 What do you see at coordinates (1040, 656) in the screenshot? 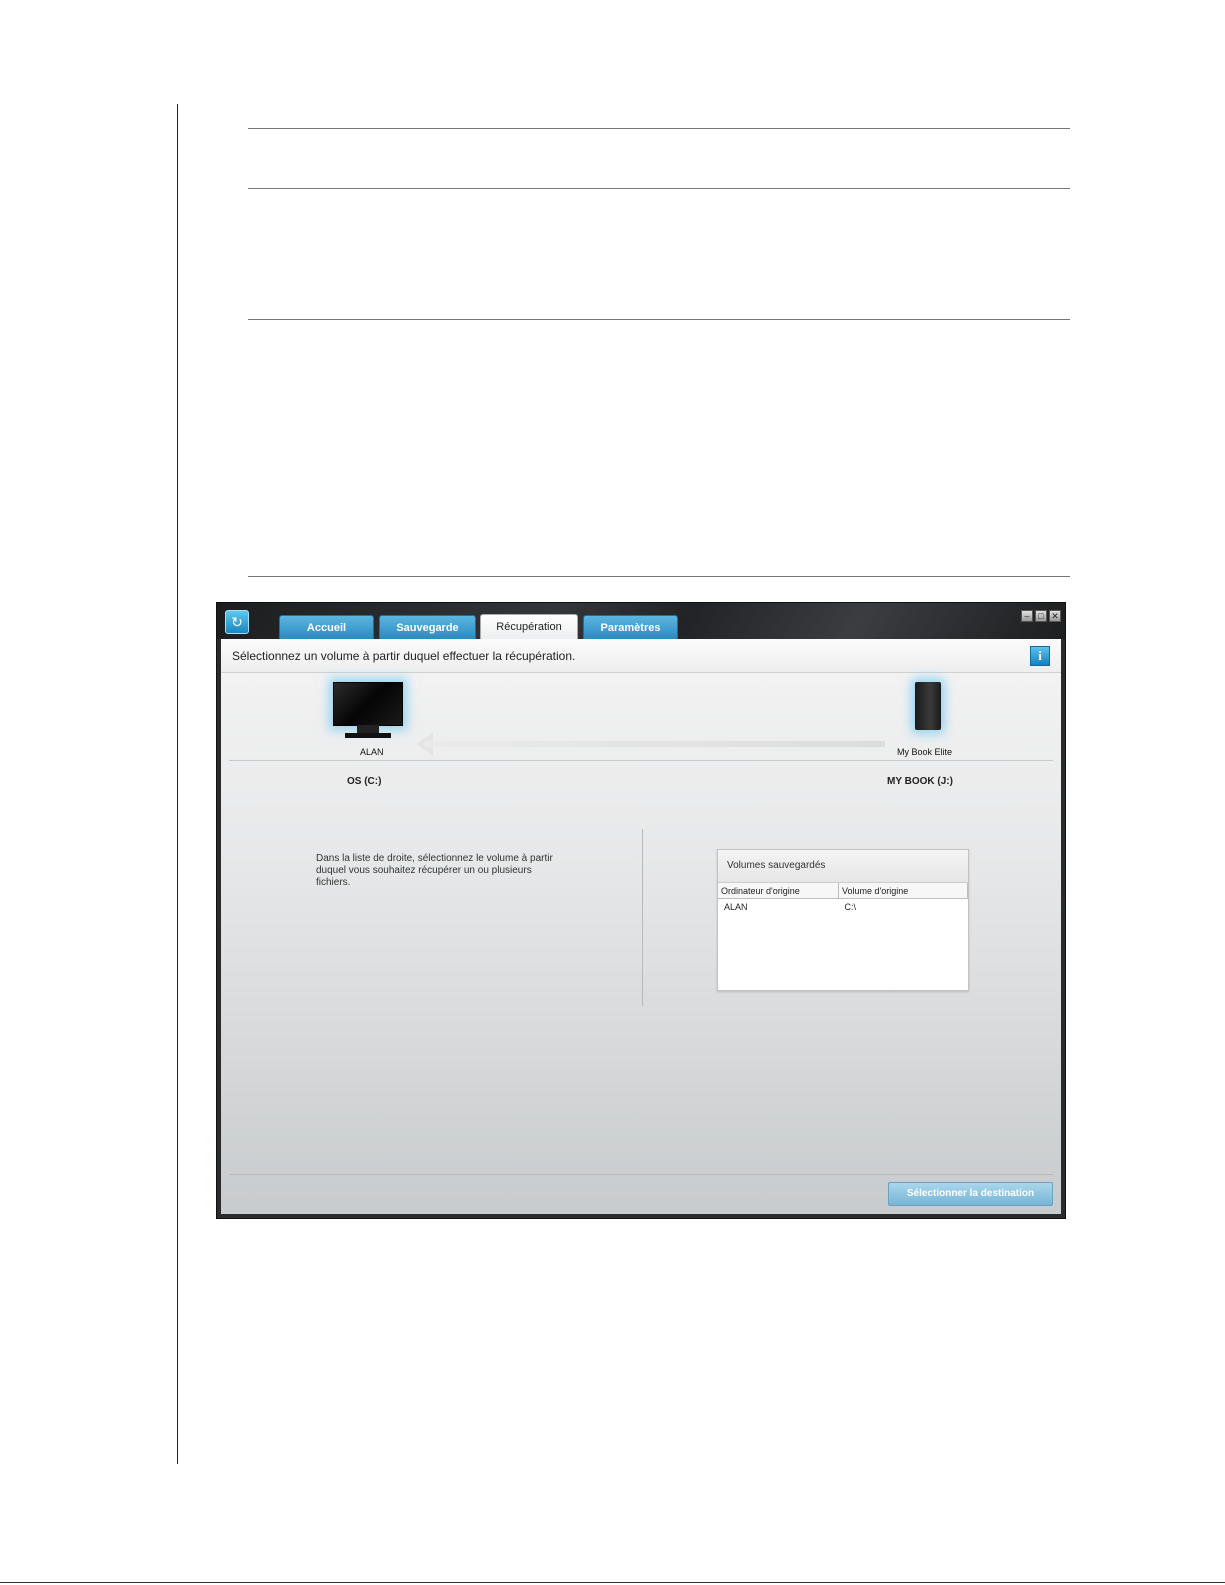
I see `info-icon: i` at bounding box center [1040, 656].